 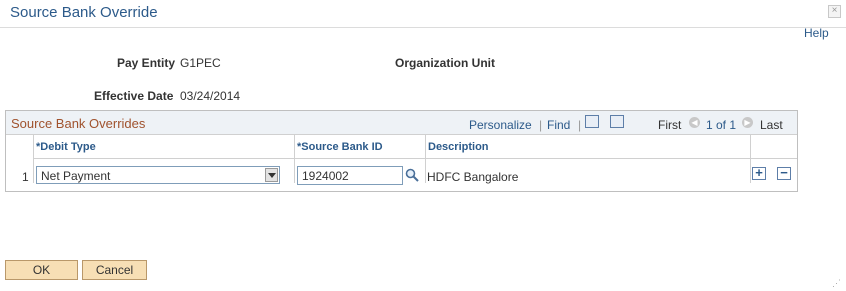 What do you see at coordinates (200, 63) in the screenshot?
I see `pay-entity-value: G1PEC` at bounding box center [200, 63].